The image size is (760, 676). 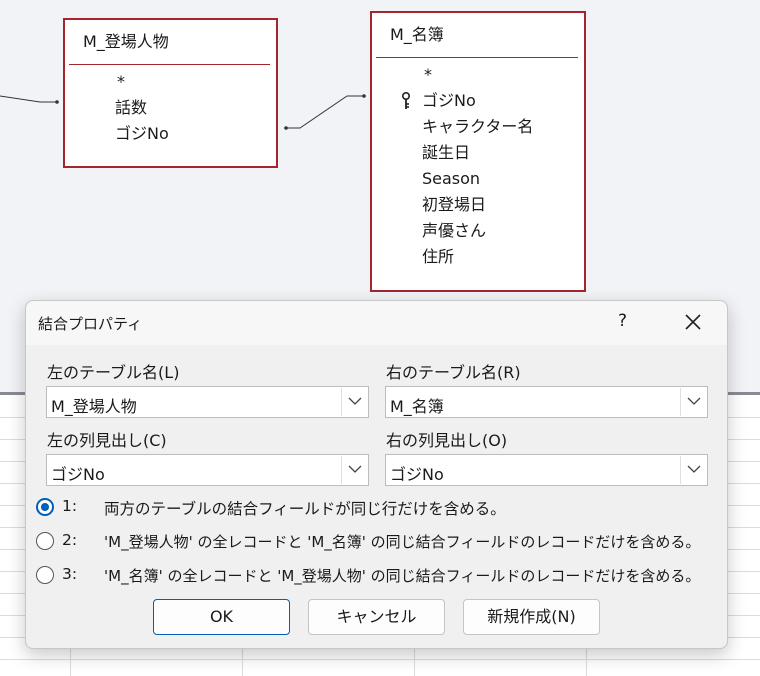 What do you see at coordinates (503, 257) in the screenshot?
I see `field-item: 住所` at bounding box center [503, 257].